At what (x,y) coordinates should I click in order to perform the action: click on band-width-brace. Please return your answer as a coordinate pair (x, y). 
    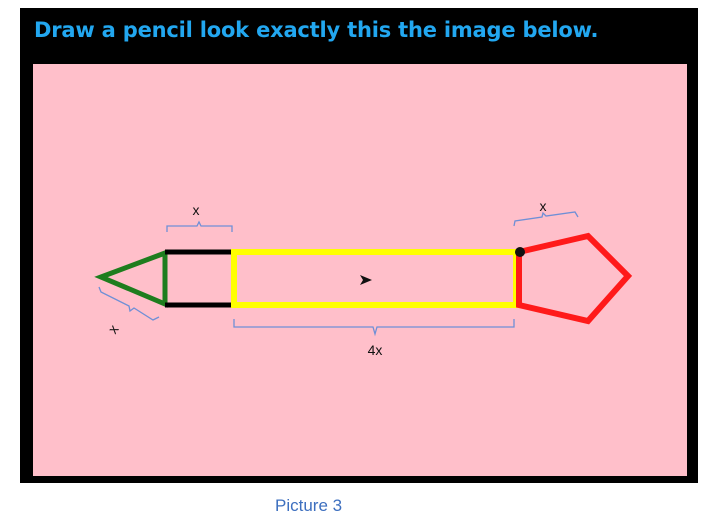
    Looking at the image, I should click on (199, 226).